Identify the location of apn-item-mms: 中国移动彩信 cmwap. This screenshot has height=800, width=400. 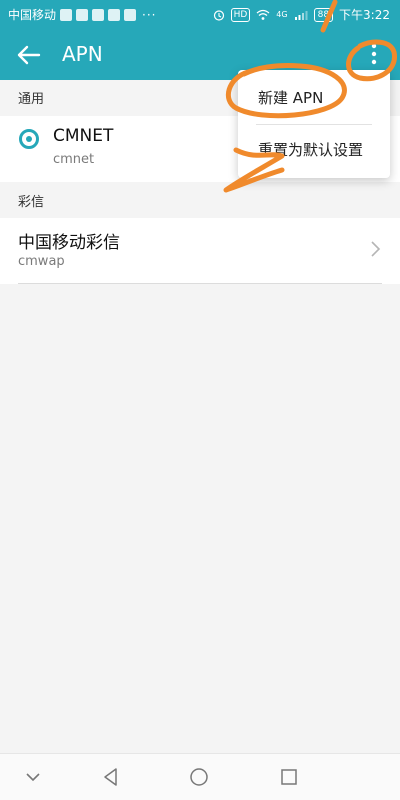
(200, 251).